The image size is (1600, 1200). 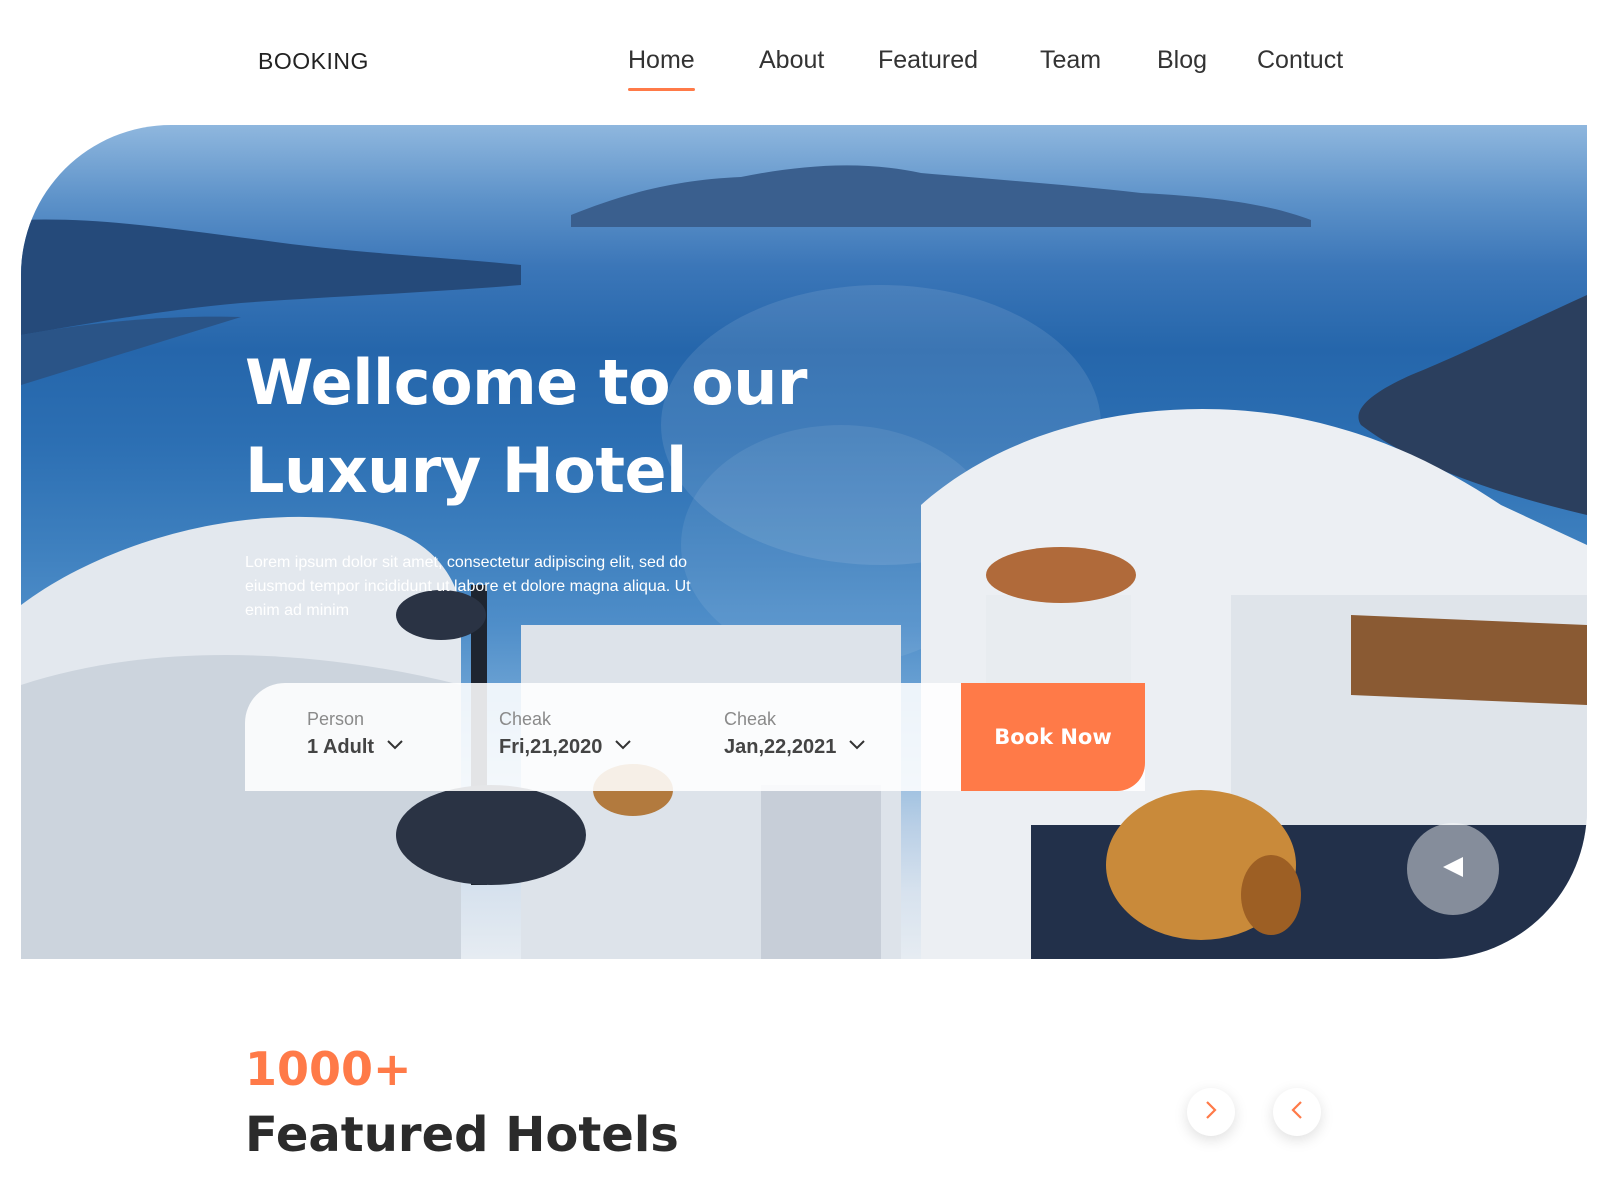 I want to click on person-select: Person 1 Adult, so click(x=355, y=734).